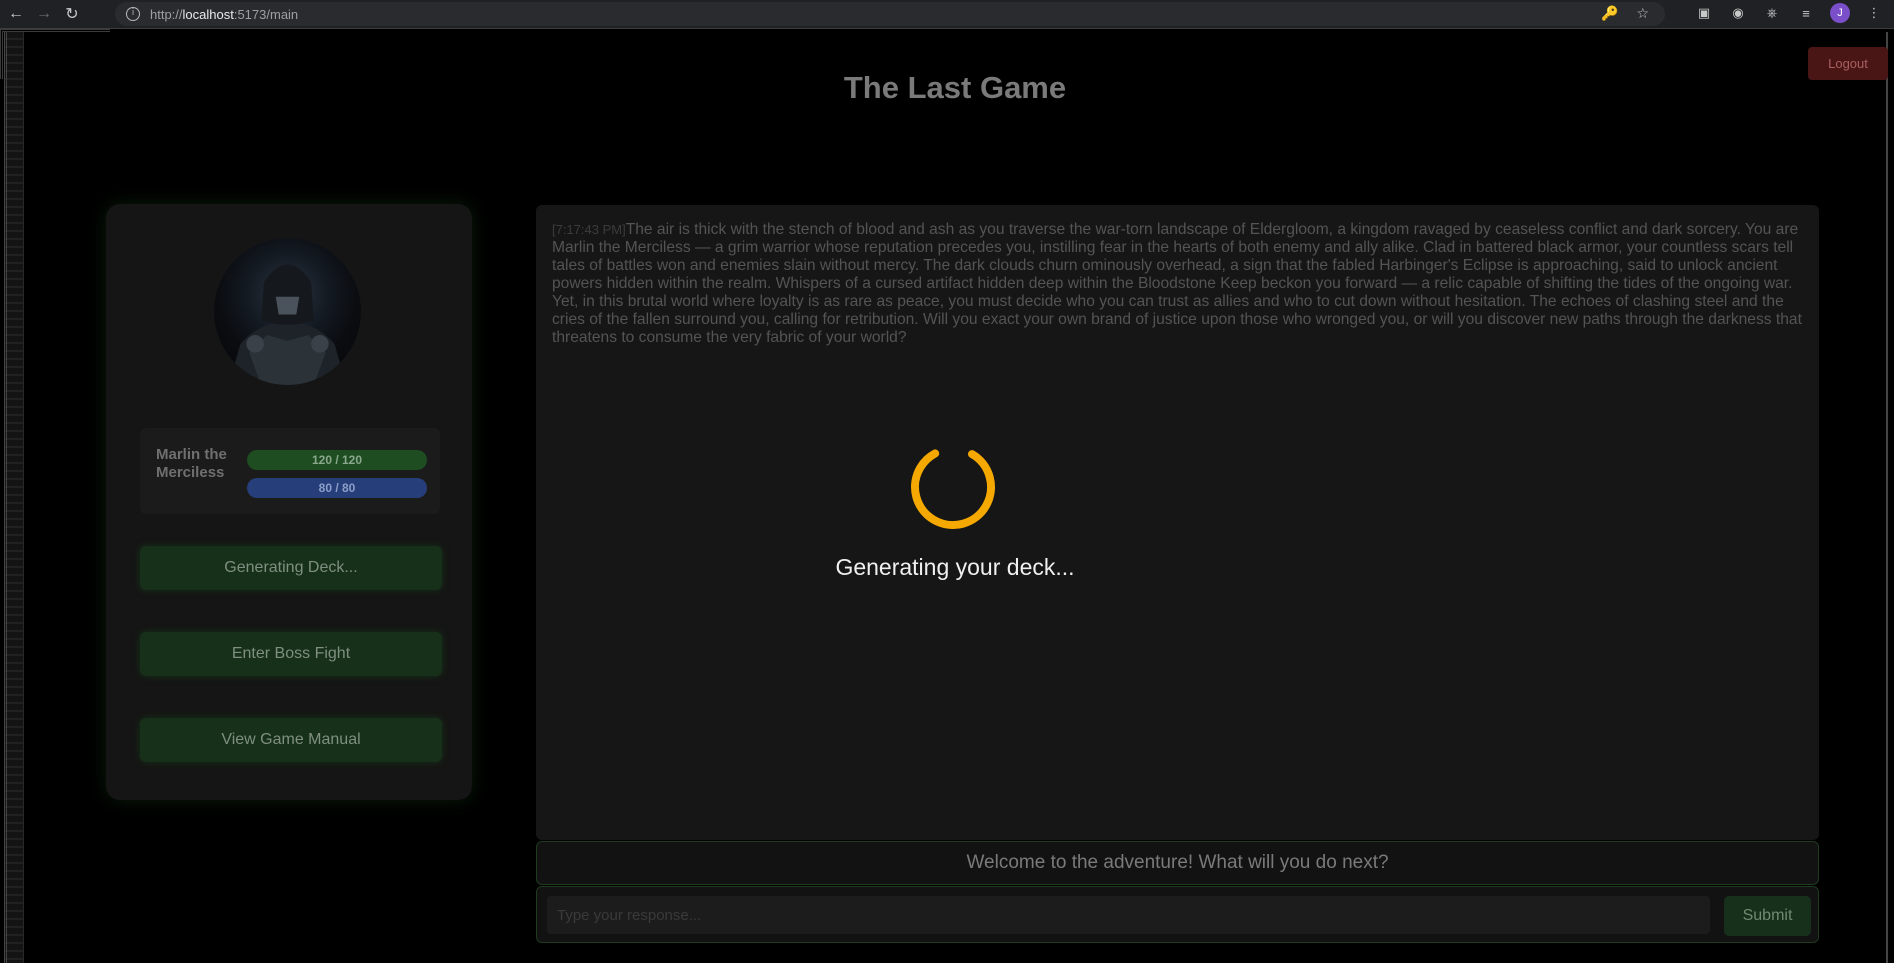 The width and height of the screenshot is (1894, 963). I want to click on ornament-border-left, so click(14, 497).